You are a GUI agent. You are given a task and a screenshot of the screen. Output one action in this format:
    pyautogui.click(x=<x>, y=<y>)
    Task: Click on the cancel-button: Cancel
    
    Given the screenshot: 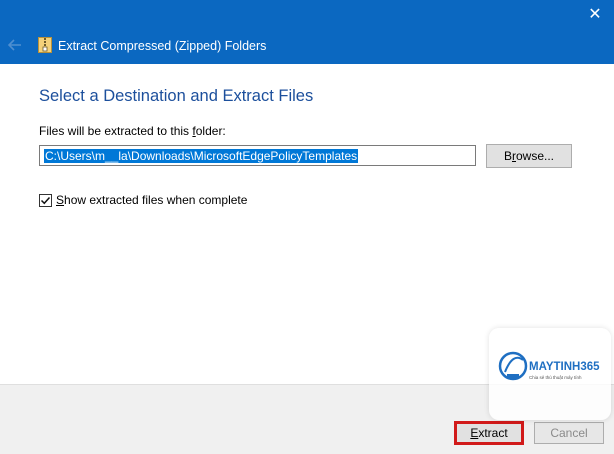 What is the action you would take?
    pyautogui.click(x=569, y=433)
    